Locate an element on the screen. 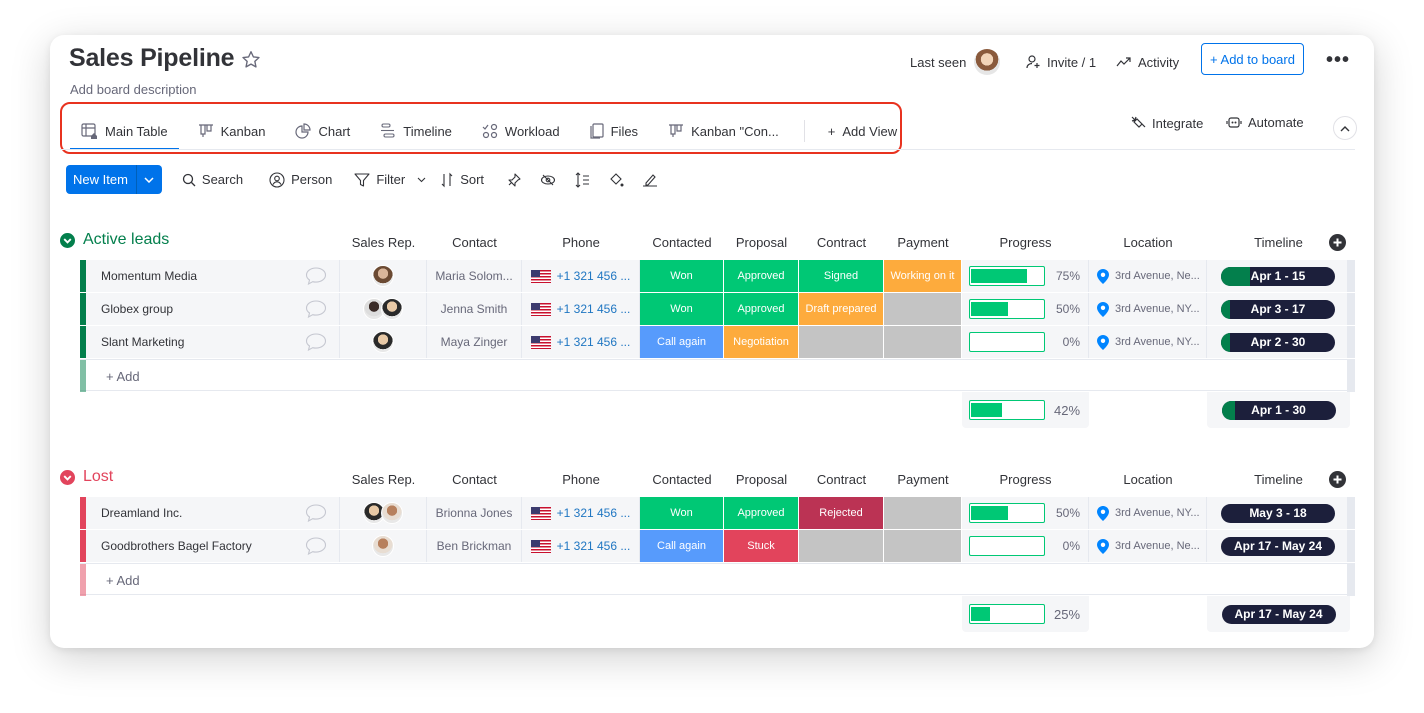 Image resolution: width=1424 pixels, height=713 pixels. timeline-cell: May 3 - 18 is located at coordinates (1278, 513).